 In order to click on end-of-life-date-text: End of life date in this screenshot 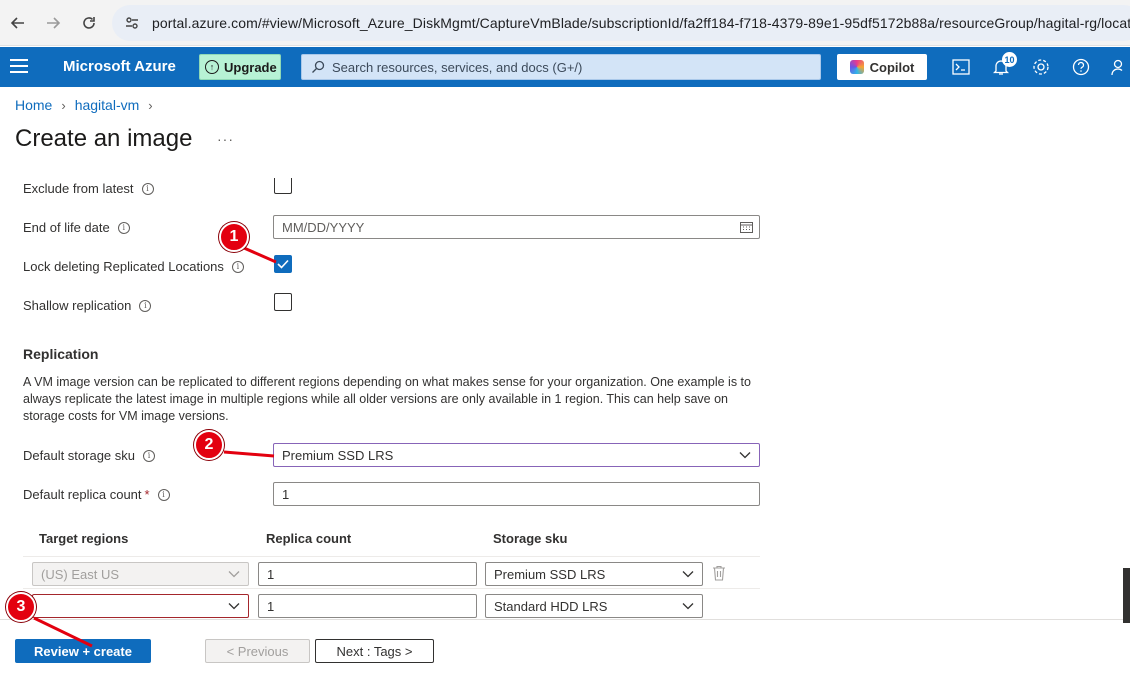, I will do `click(66, 227)`.